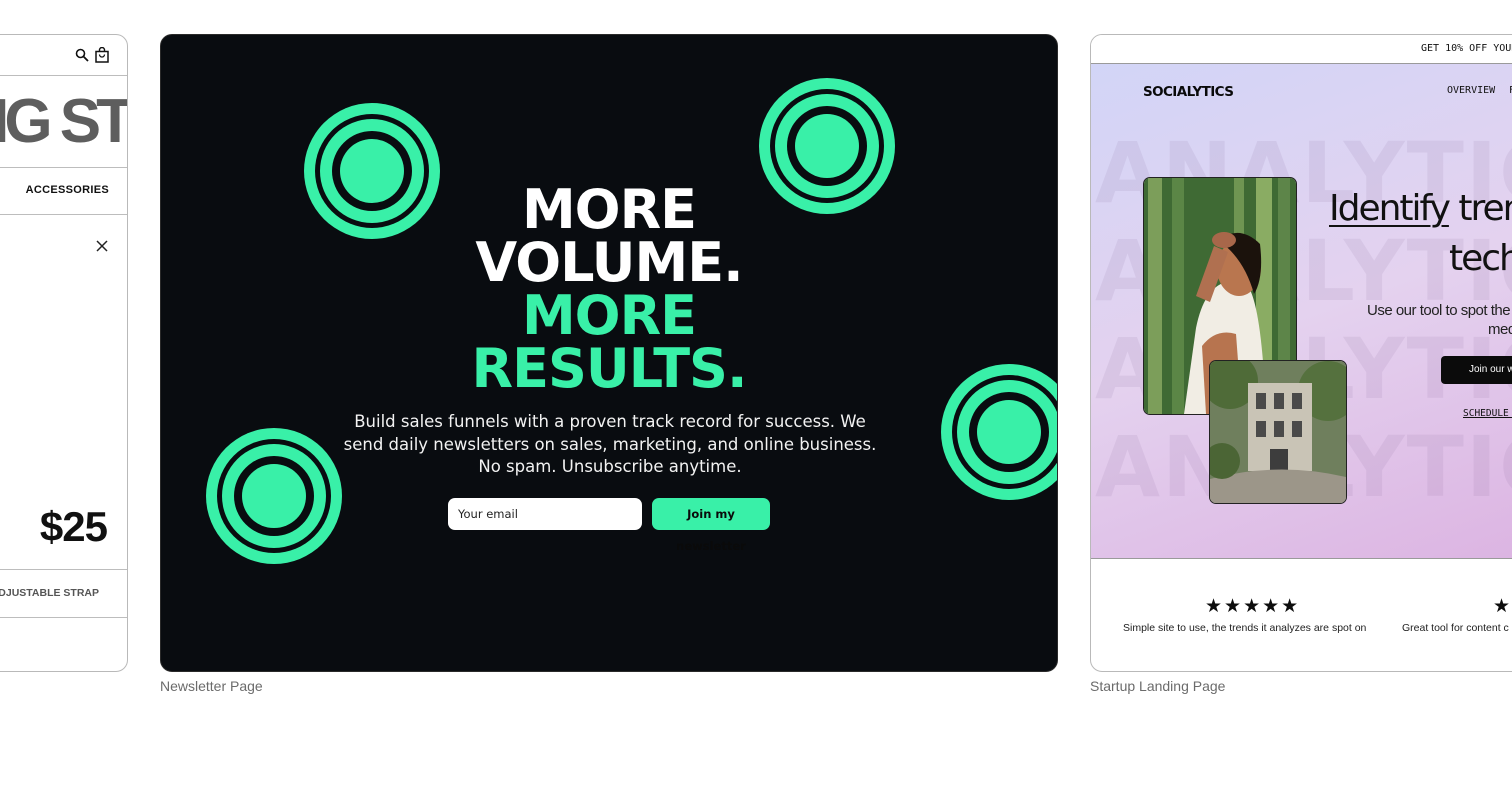 The image size is (1512, 795). I want to click on hero-headline: Identify tren, so click(1420, 208).